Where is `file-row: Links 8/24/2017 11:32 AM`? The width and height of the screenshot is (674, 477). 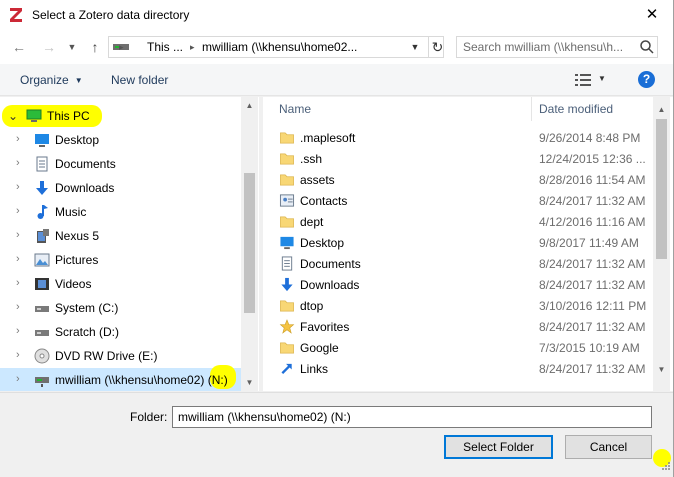
file-row: Links 8/24/2017 11:32 AM is located at coordinates (463, 368).